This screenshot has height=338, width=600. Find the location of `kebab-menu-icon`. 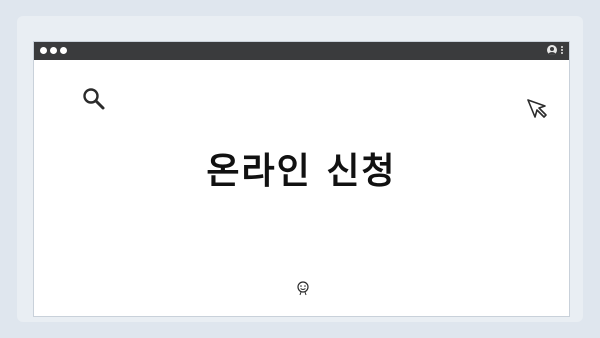

kebab-menu-icon is located at coordinates (562, 50).